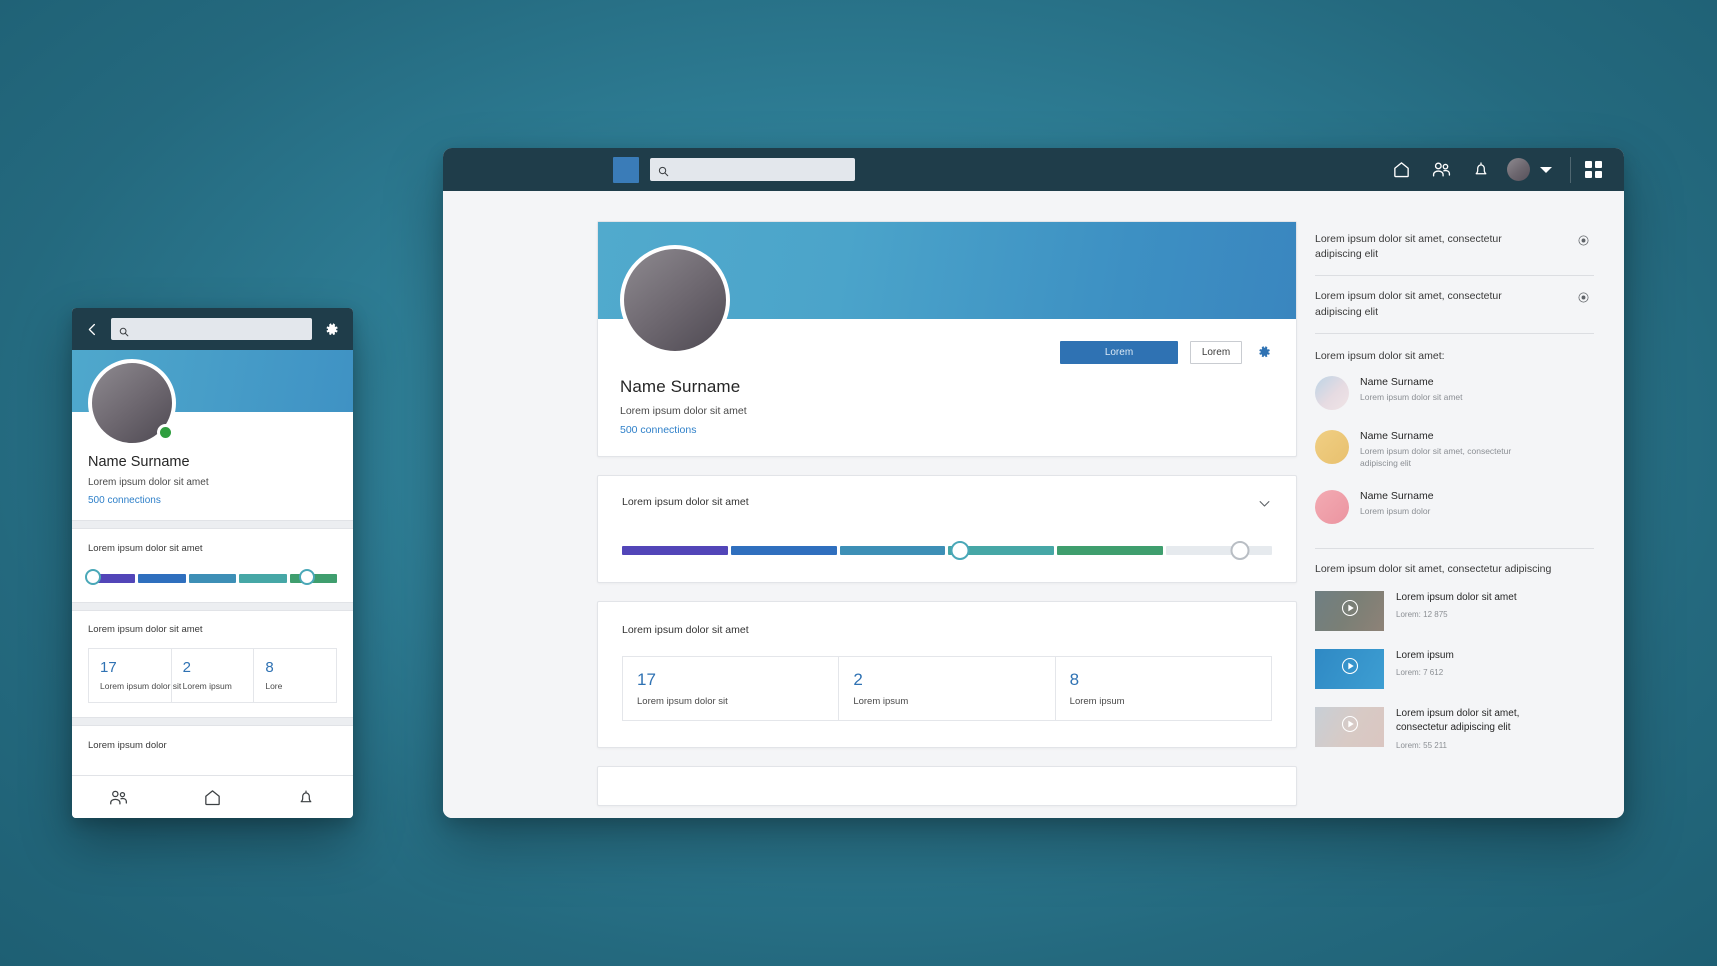 Image resolution: width=1717 pixels, height=966 pixels. What do you see at coordinates (675, 300) in the screenshot?
I see `profile-avatar` at bounding box center [675, 300].